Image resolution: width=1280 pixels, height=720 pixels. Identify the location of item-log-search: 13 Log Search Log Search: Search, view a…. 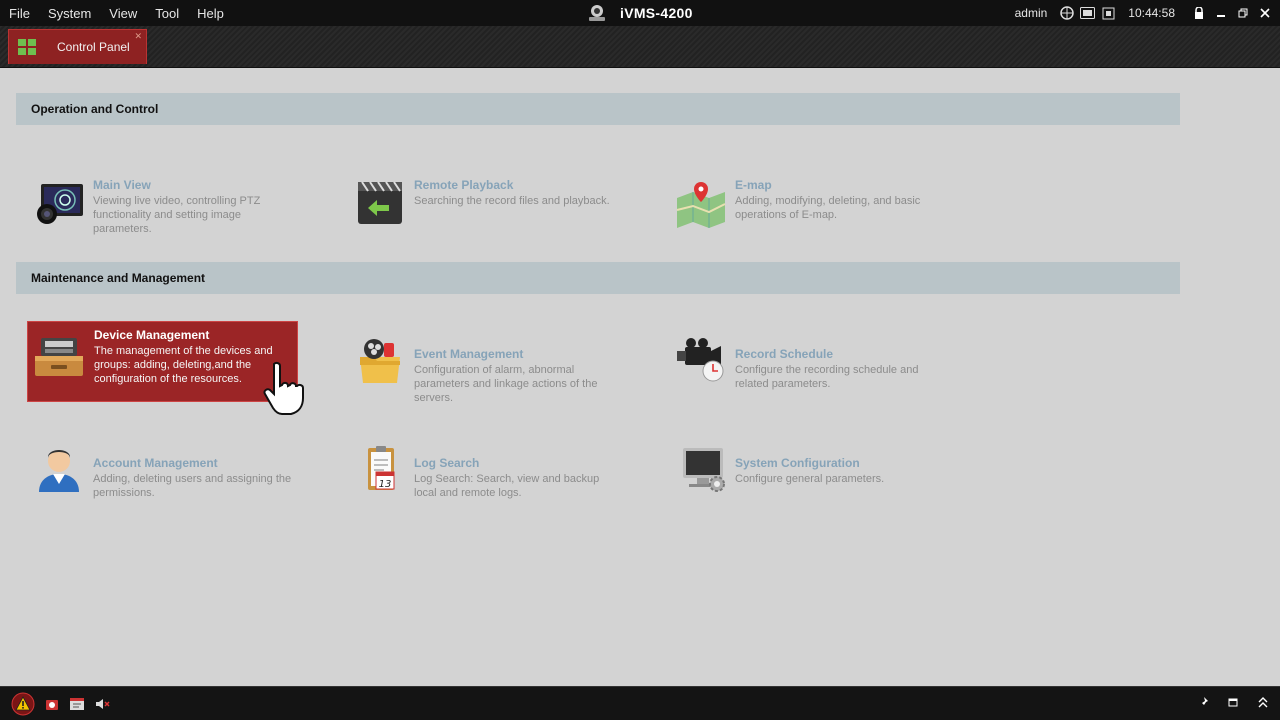
(488, 489).